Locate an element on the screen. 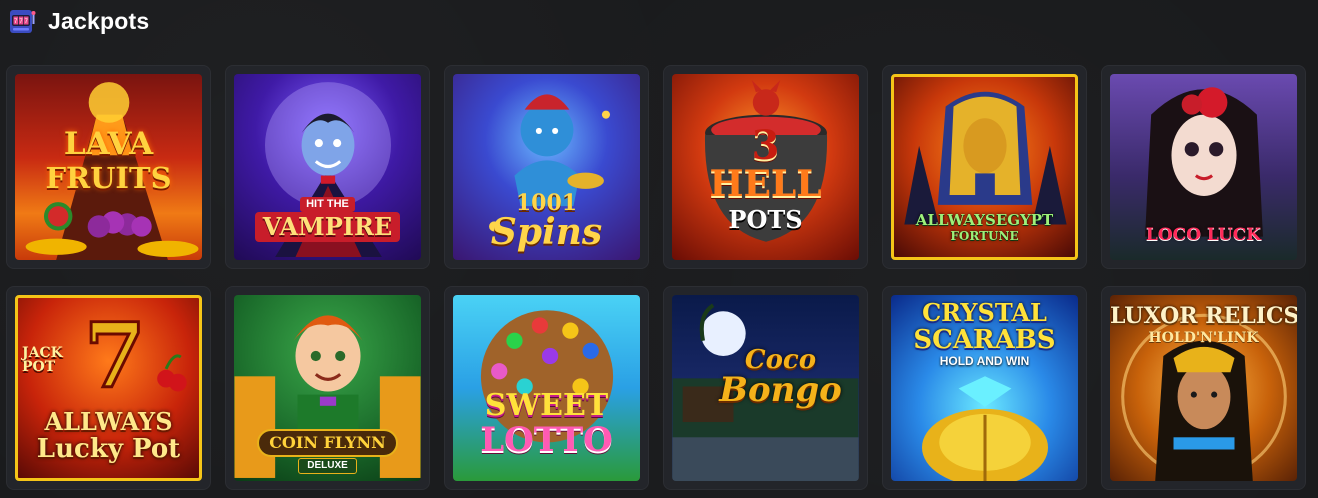 The image size is (1318, 498). game-title-line: Bongo is located at coordinates (780, 390).